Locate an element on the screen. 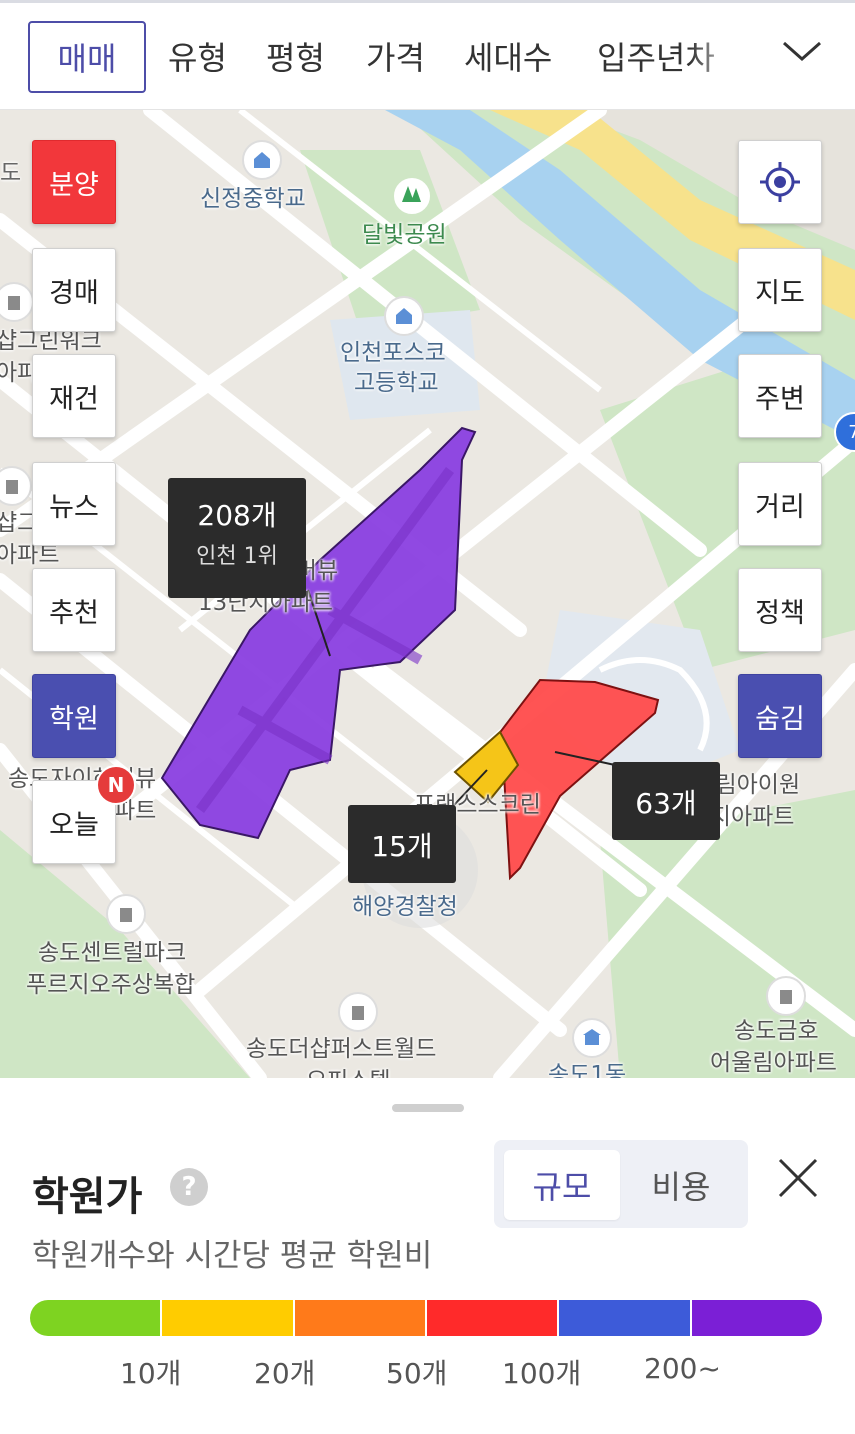 The image size is (855, 1434). new-badge: N is located at coordinates (116, 785).